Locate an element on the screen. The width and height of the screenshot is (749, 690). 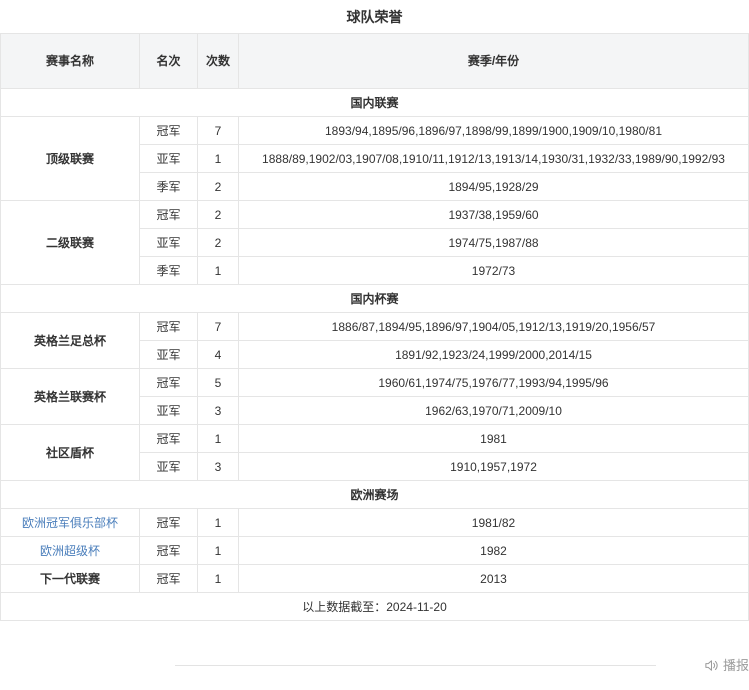
next-section-bar: 播报 is located at coordinates (462, 665).